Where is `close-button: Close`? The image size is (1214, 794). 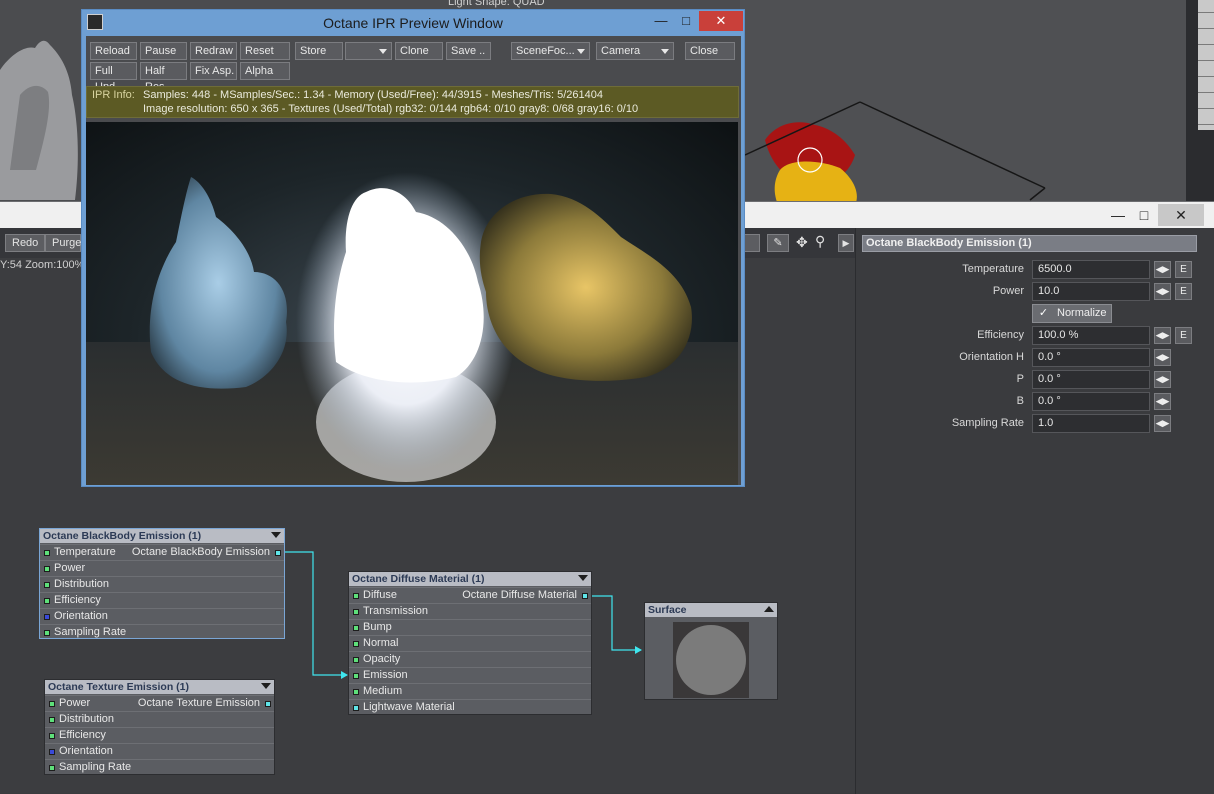
close-button: Close is located at coordinates (710, 51).